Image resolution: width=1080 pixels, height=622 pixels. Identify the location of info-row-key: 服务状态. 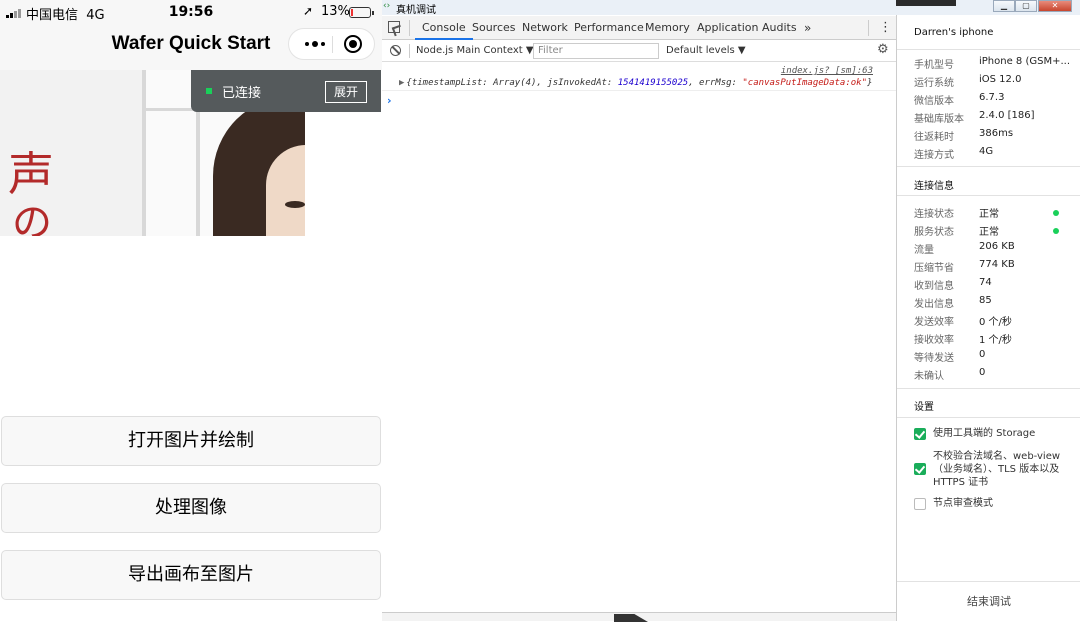
(934, 232).